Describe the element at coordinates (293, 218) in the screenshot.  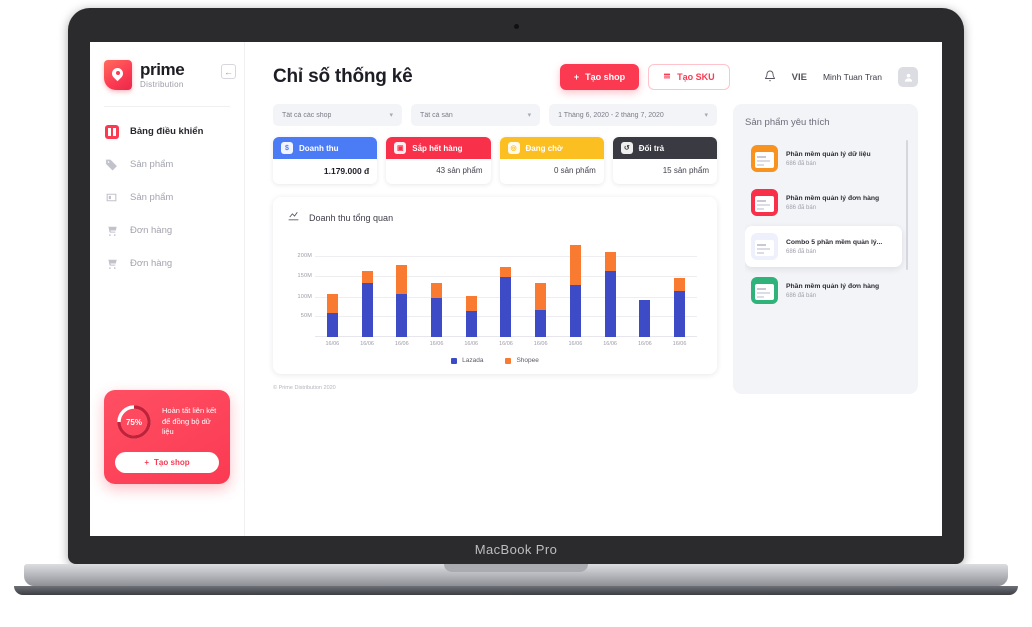
I see `chart-line-icon` at that location.